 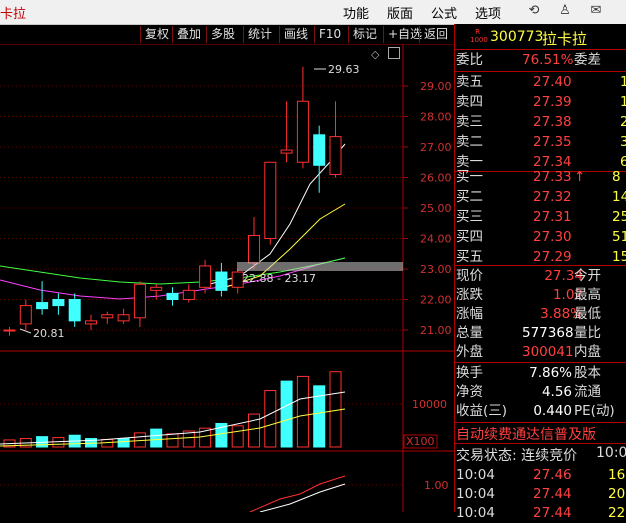 What do you see at coordinates (548, 333) in the screenshot?
I see `quote-value: 577368` at bounding box center [548, 333].